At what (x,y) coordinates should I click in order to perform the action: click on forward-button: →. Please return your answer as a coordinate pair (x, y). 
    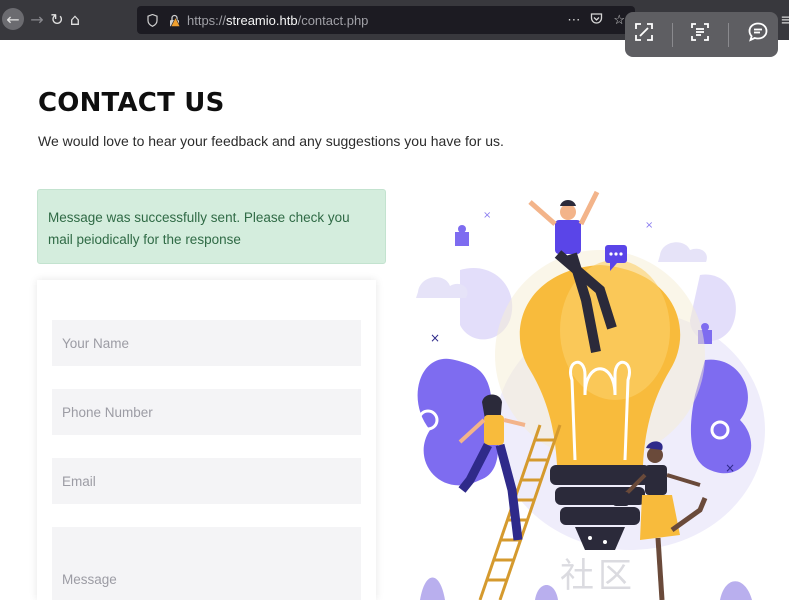
    Looking at the image, I should click on (37, 19).